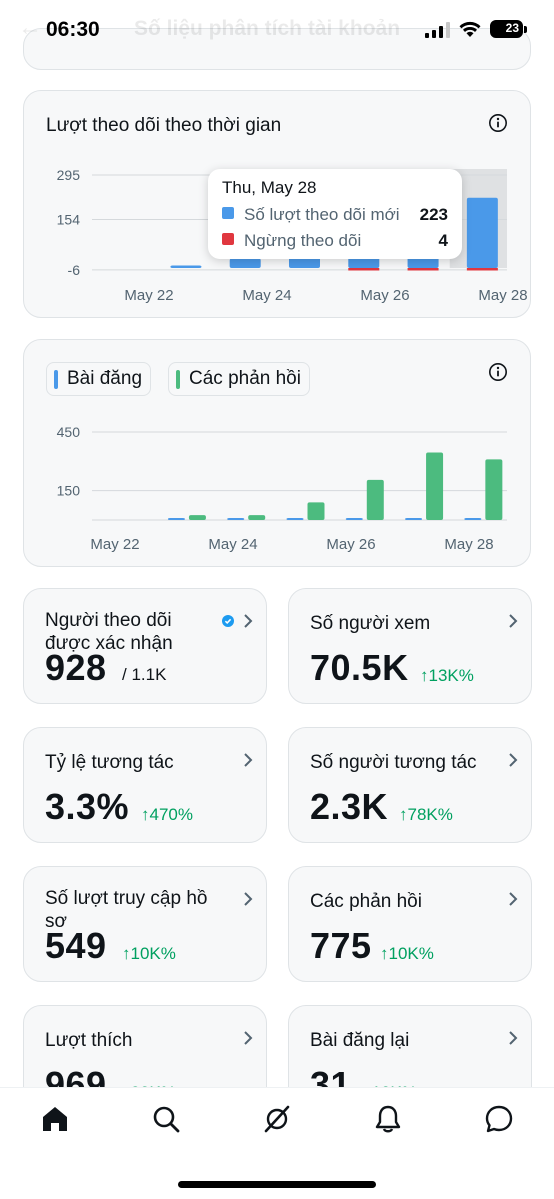  I want to click on metric-change: ↑13K%, so click(447, 675).